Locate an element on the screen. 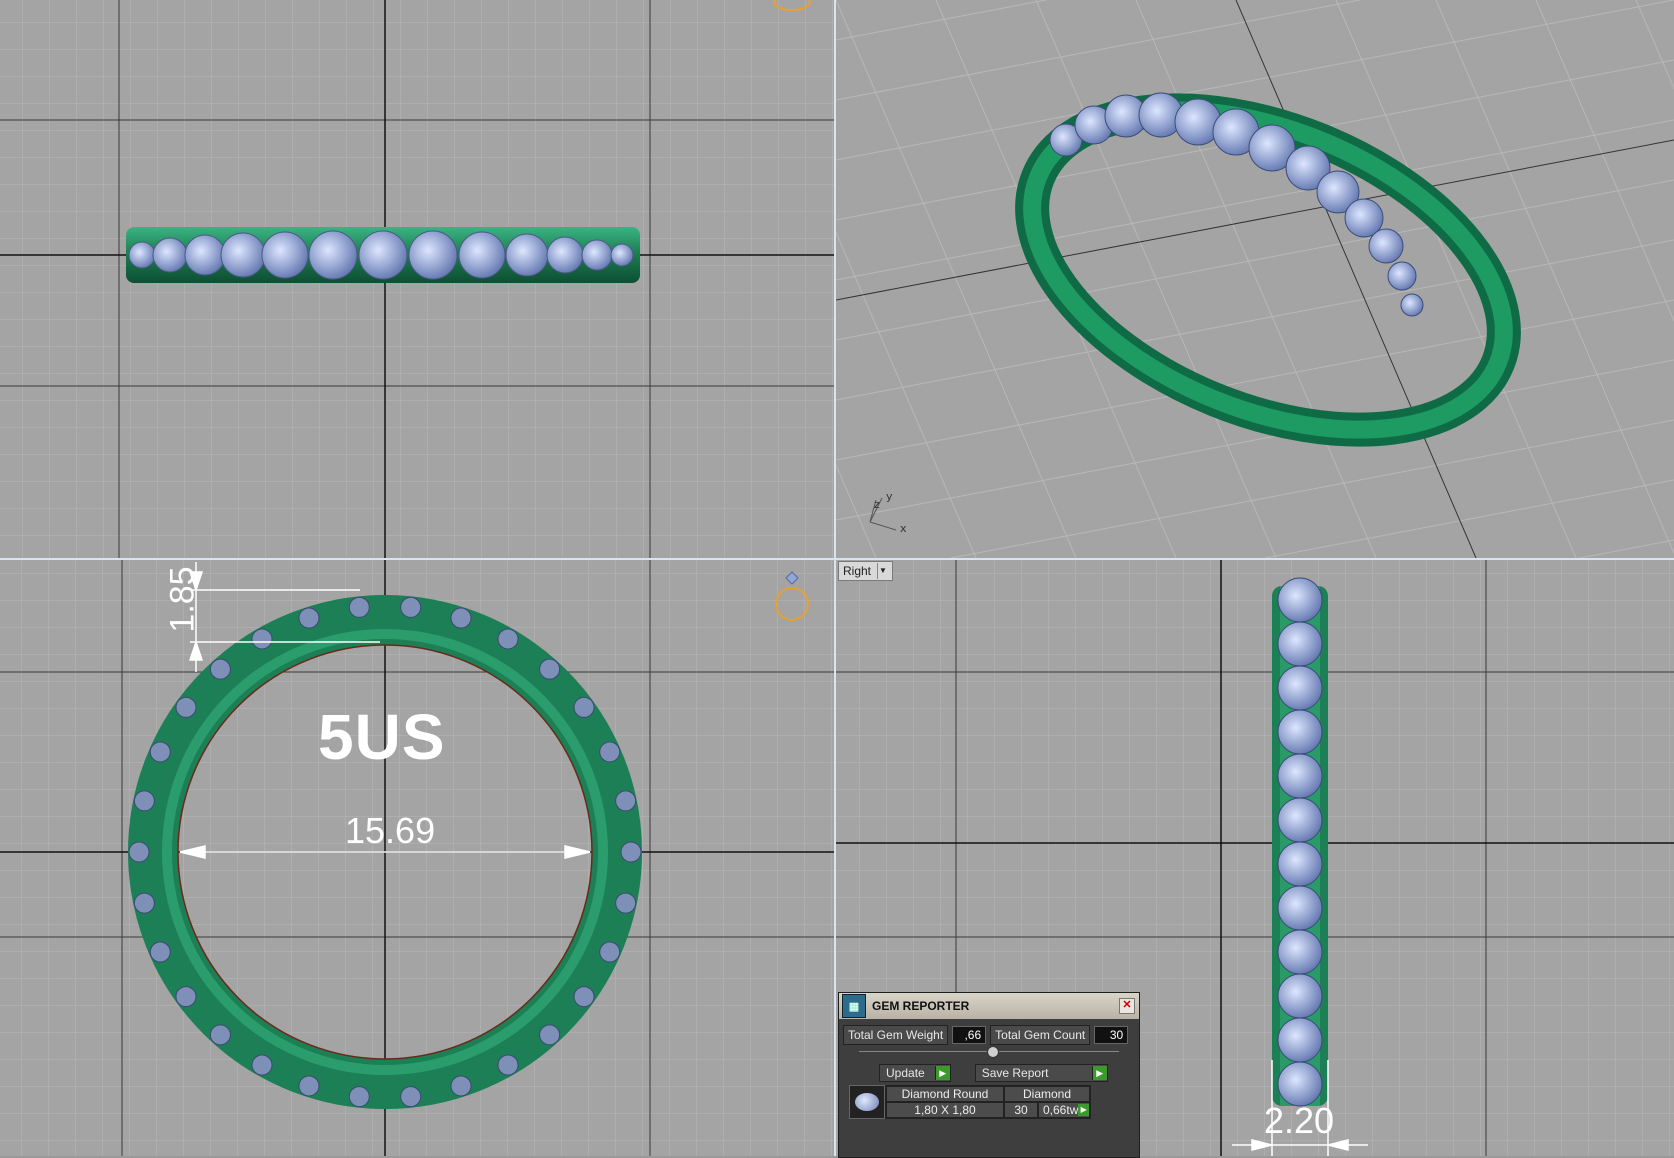  total-gem-count-field: 30 is located at coordinates (1111, 1035).